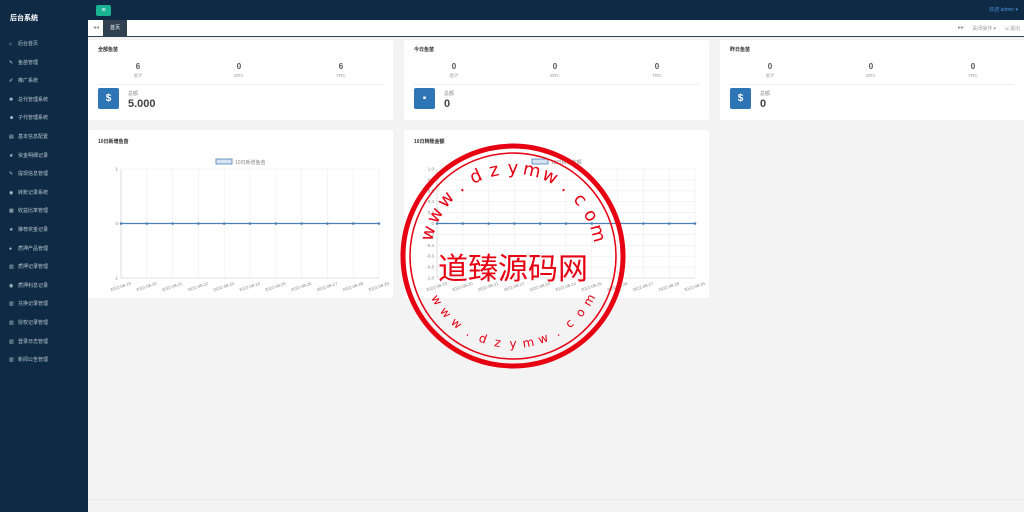 This screenshot has height=512, width=1024. Describe the element at coordinates (431, 179) in the screenshot. I see `y-tick-label: 0.8` at that location.